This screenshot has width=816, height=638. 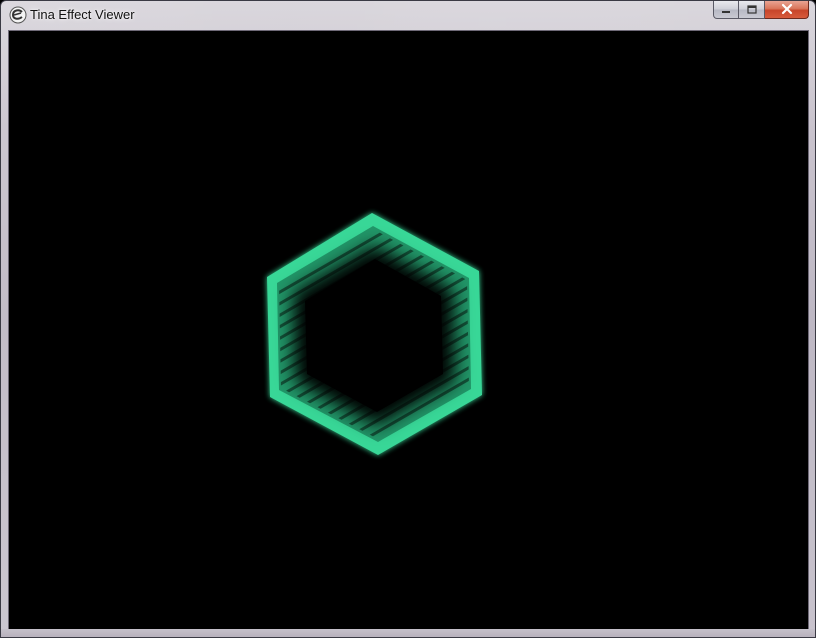 I want to click on minimize-button, so click(x=726, y=10).